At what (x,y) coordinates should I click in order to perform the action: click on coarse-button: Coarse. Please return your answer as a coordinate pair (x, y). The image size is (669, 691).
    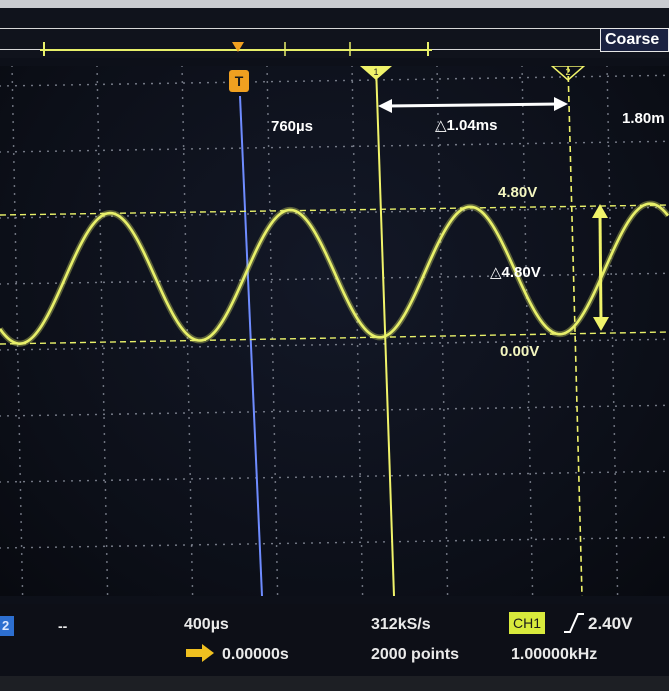
    Looking at the image, I should click on (634, 40).